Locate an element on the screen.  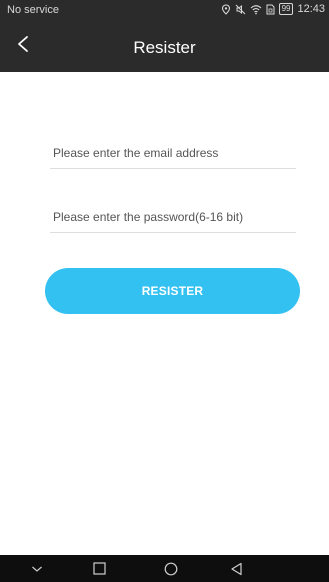
nav-home-button is located at coordinates (171, 568).